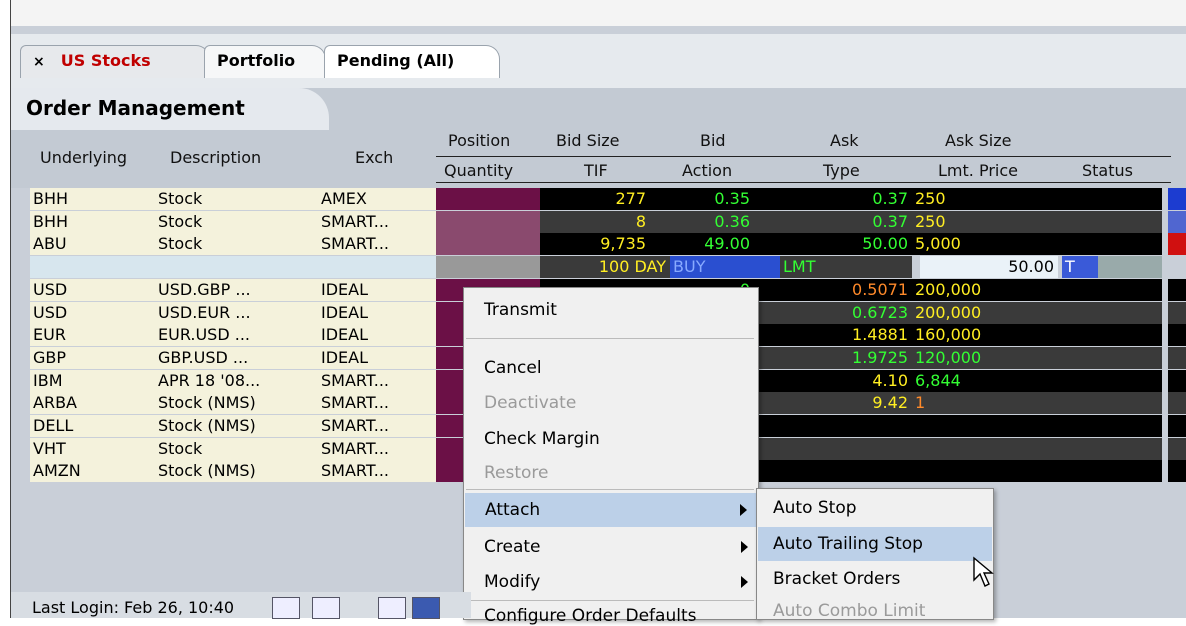 Image resolution: width=1186 pixels, height=626 pixels. Describe the element at coordinates (256, 60) in the screenshot. I see `tab-label: Portfolio` at that location.